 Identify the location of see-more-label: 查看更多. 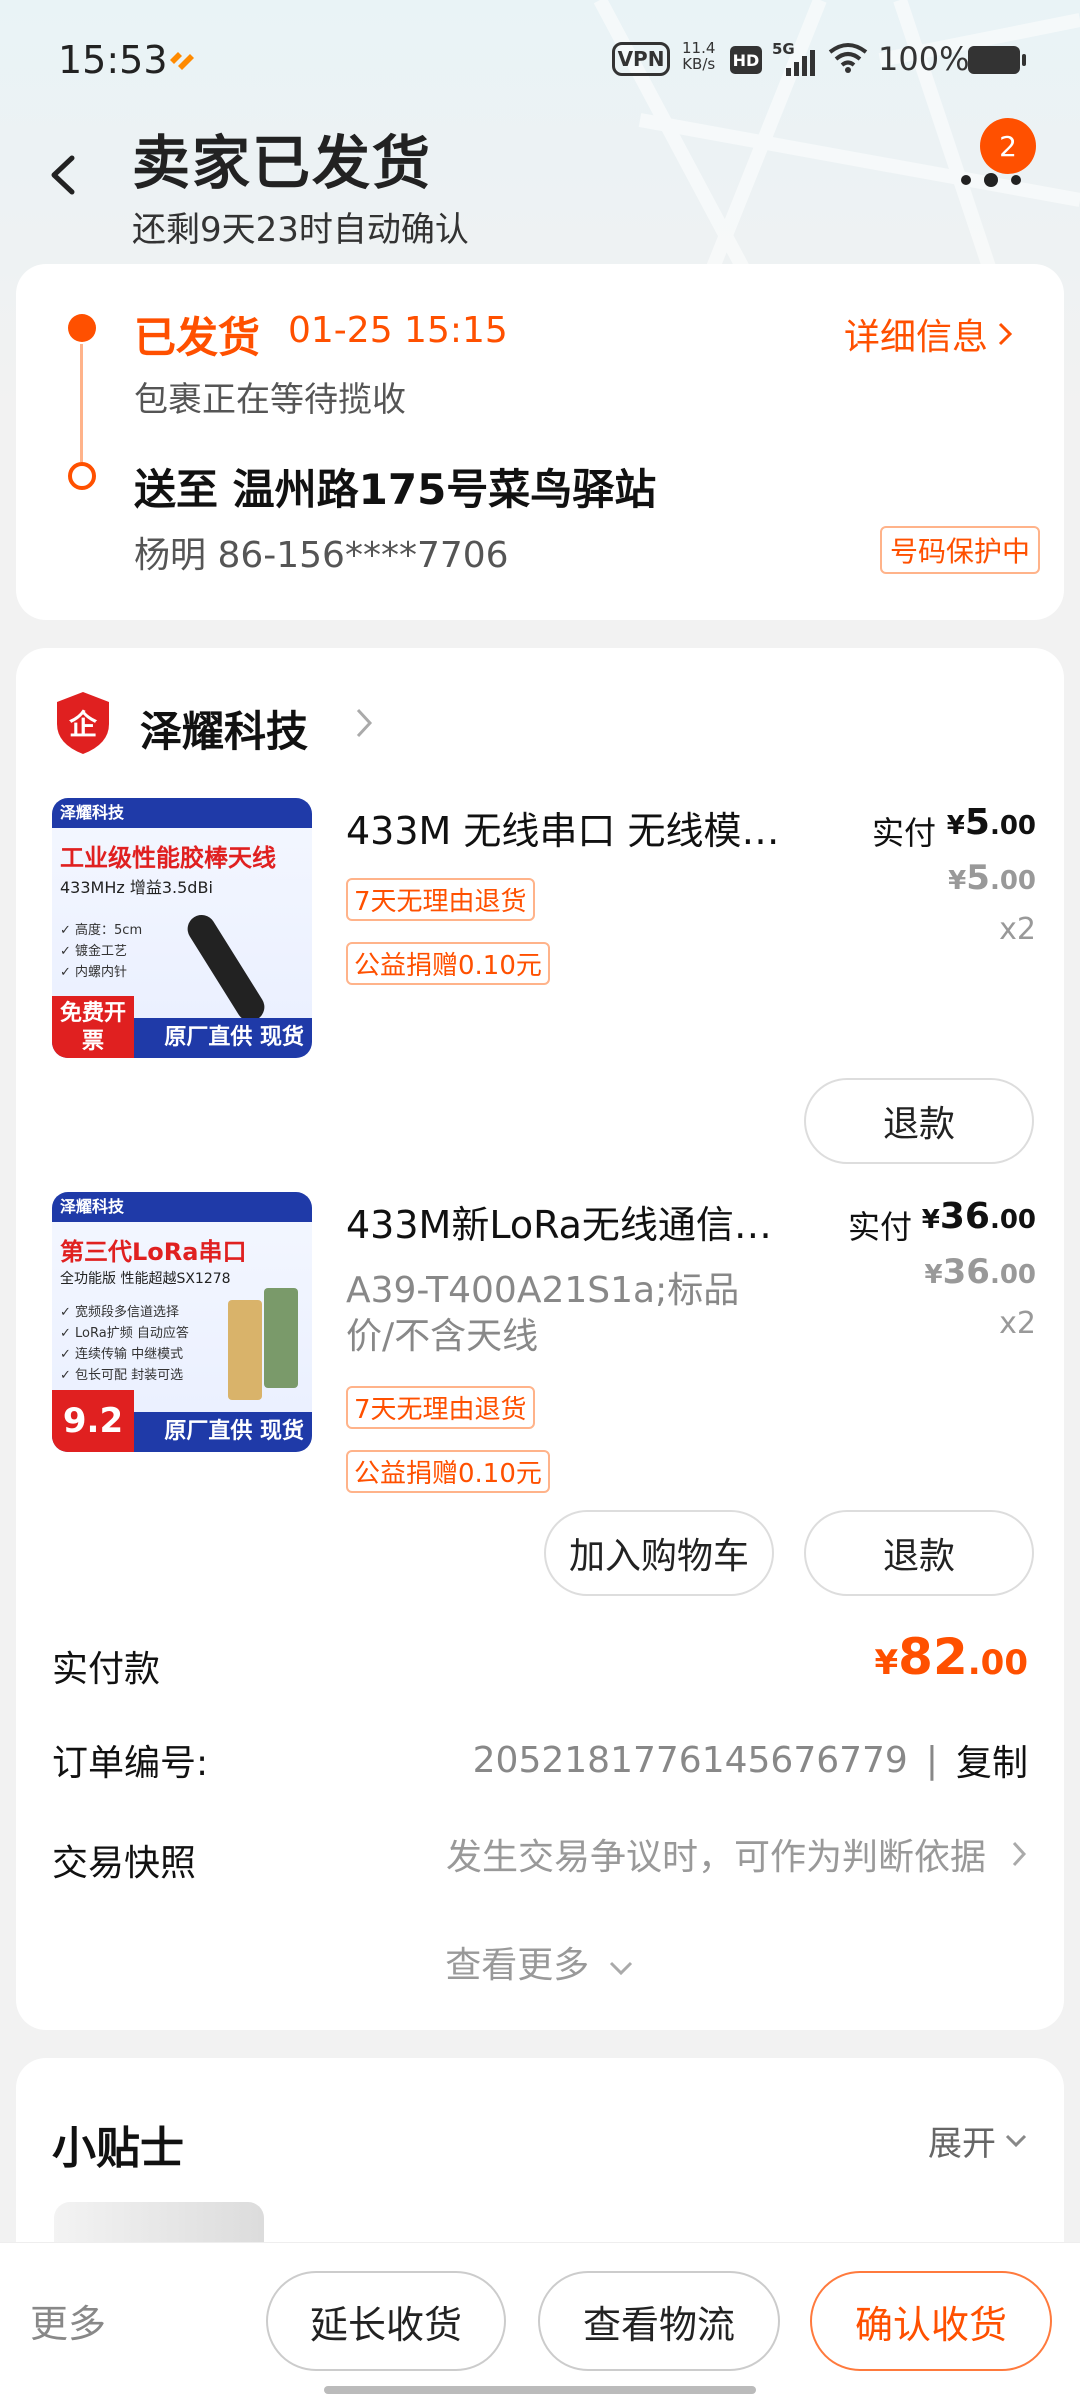
(517, 1965).